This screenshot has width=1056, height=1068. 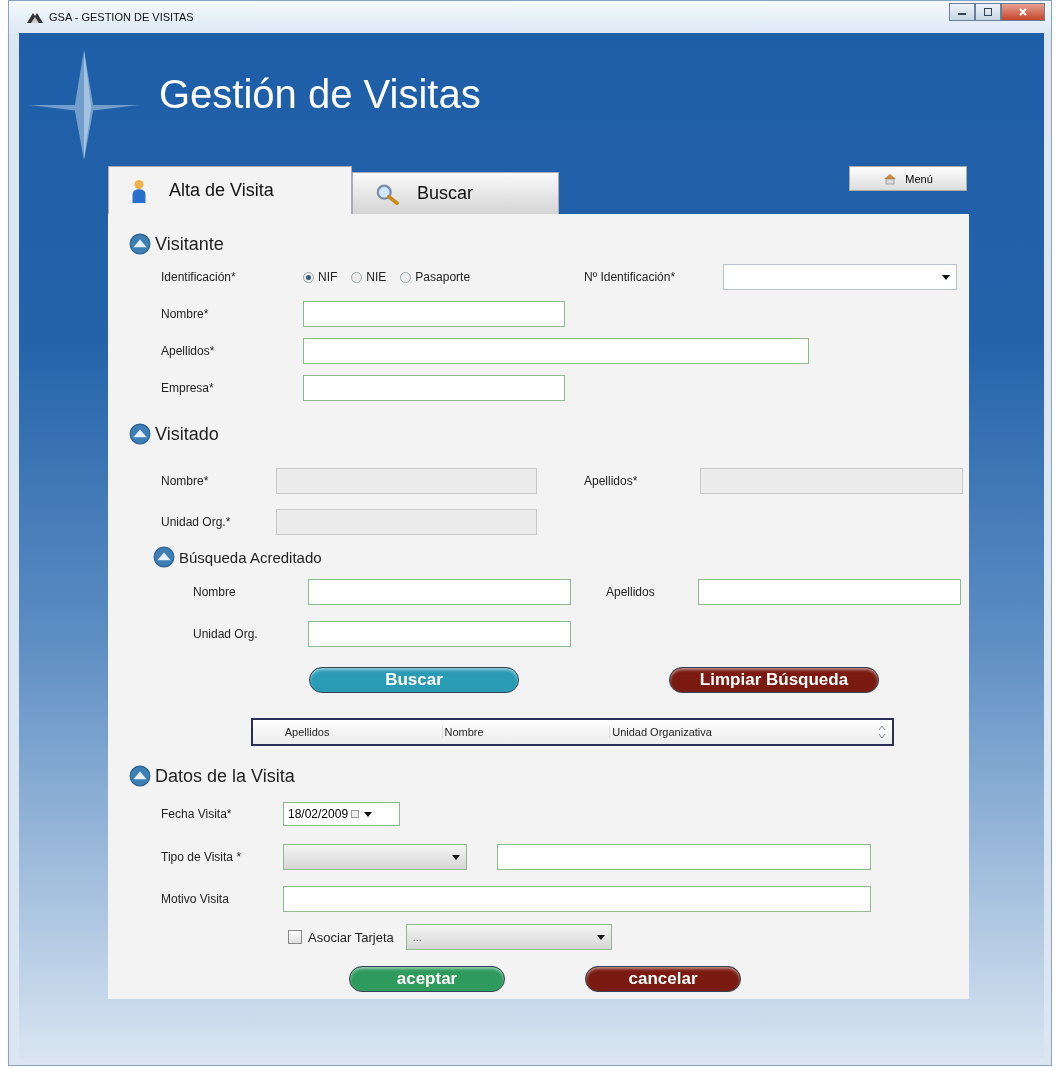 I want to click on field-label: Tipo de Visita *, so click(x=202, y=857).